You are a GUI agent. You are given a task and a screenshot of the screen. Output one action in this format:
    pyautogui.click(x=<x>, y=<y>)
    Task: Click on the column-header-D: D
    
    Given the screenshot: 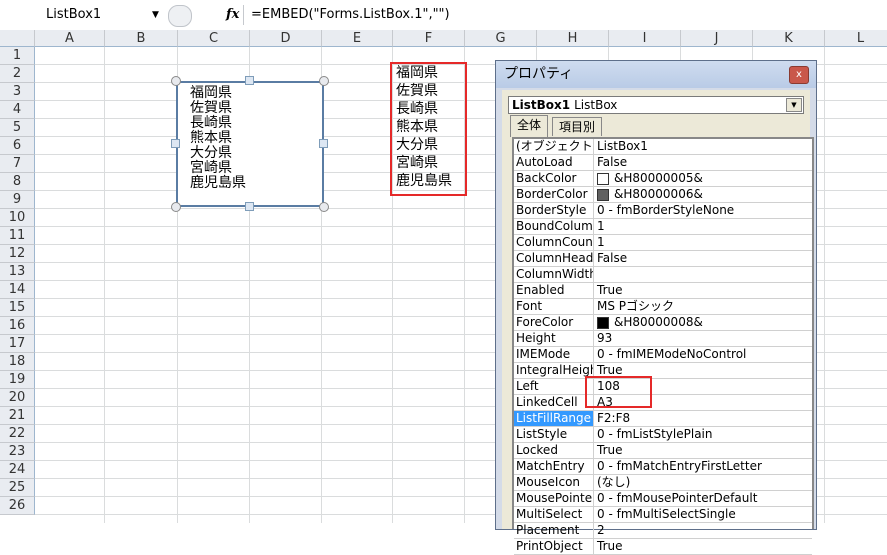 What is the action you would take?
    pyautogui.click(x=286, y=38)
    